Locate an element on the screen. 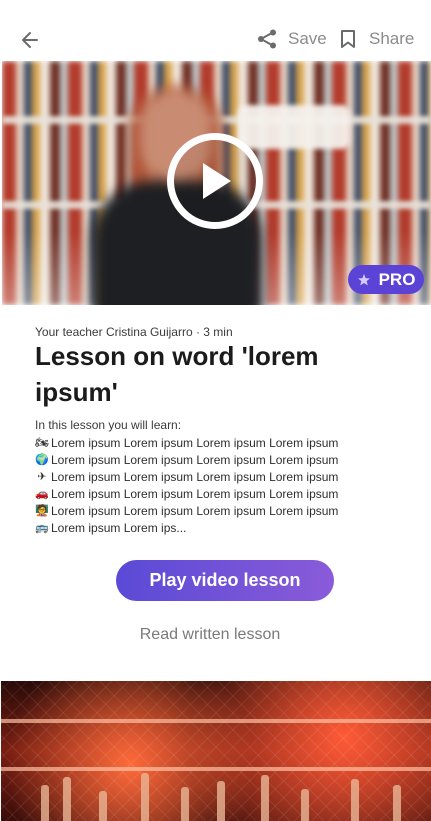  bus-emoji-icon: 🚌 is located at coordinates (42, 527).